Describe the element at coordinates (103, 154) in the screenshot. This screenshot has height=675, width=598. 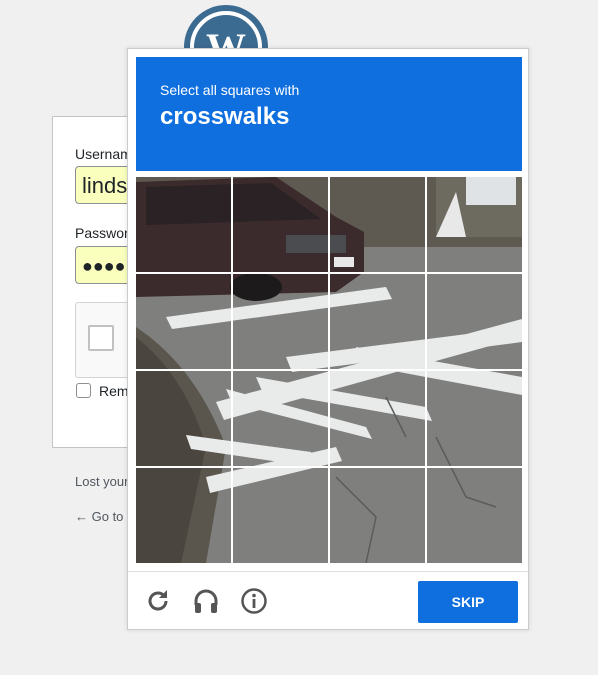
I see `username-label: Usernam` at that location.